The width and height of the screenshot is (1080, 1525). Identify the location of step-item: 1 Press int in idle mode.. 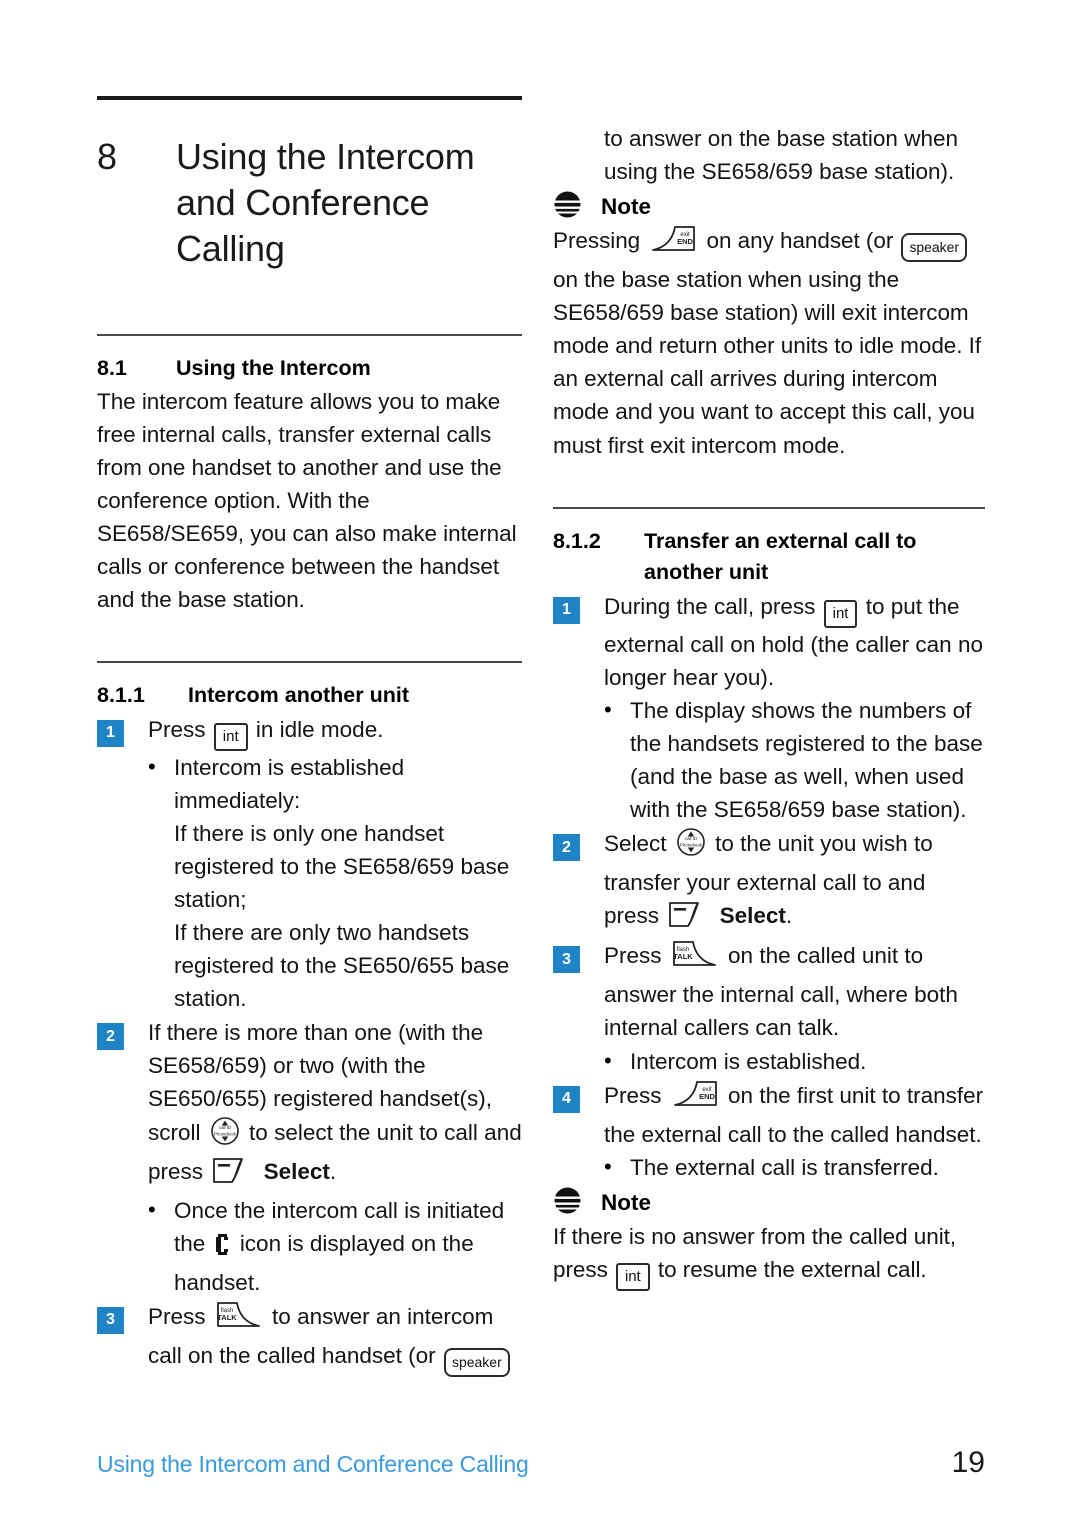
(309, 732).